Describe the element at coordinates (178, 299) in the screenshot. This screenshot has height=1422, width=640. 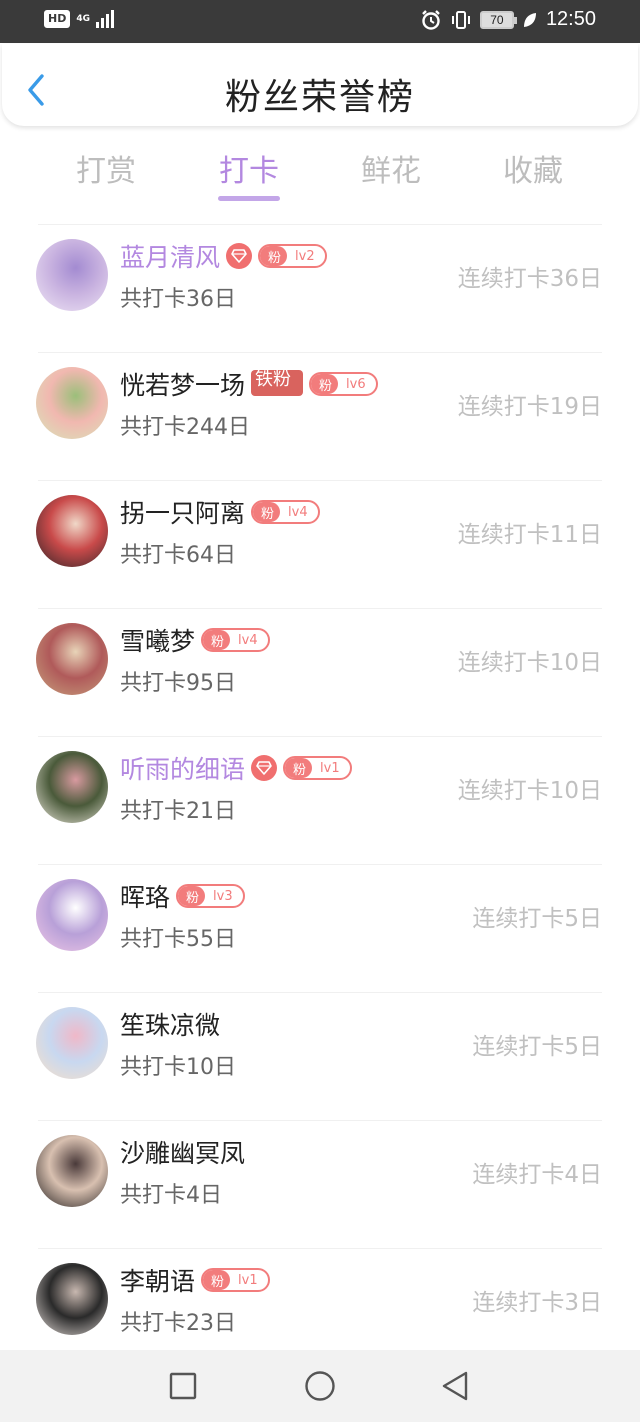
I see `total-checkins: 共打卡36日` at that location.